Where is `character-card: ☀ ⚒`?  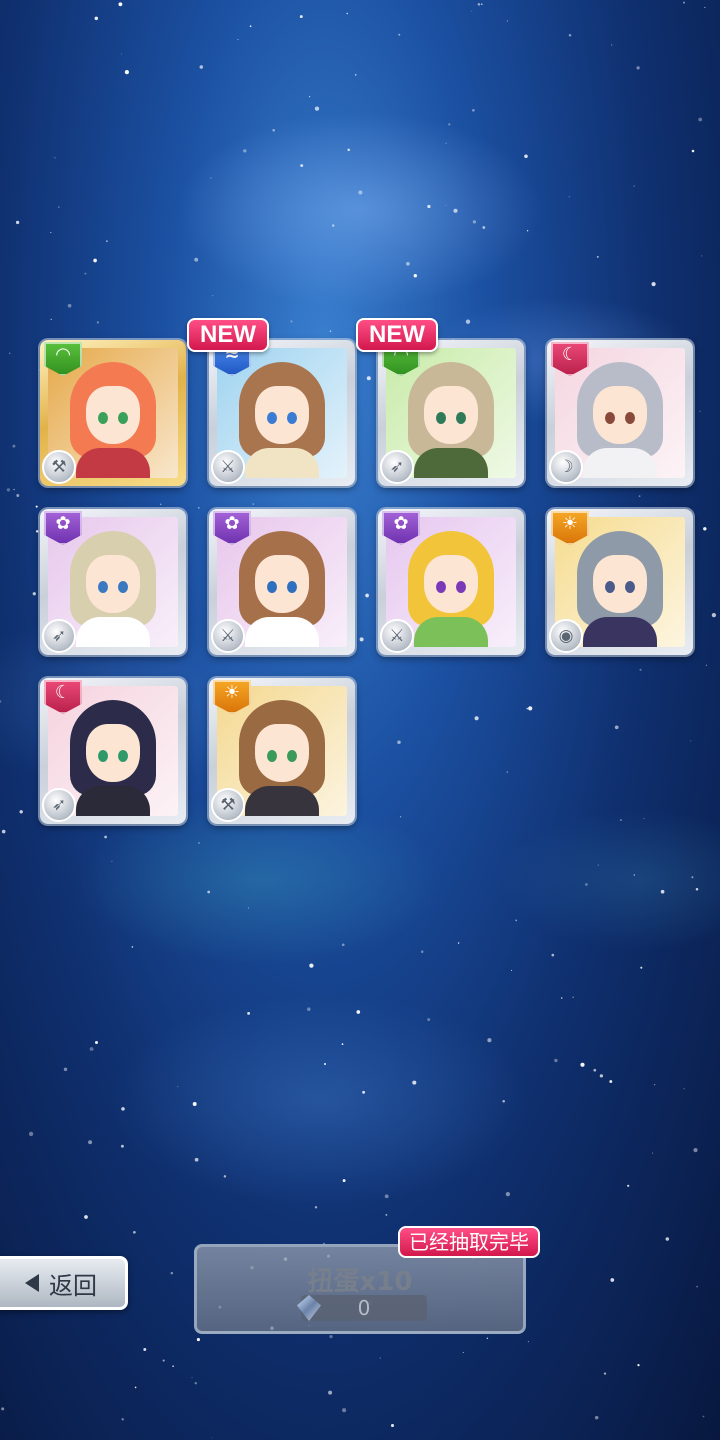 character-card: ☀ ⚒ is located at coordinates (282, 751).